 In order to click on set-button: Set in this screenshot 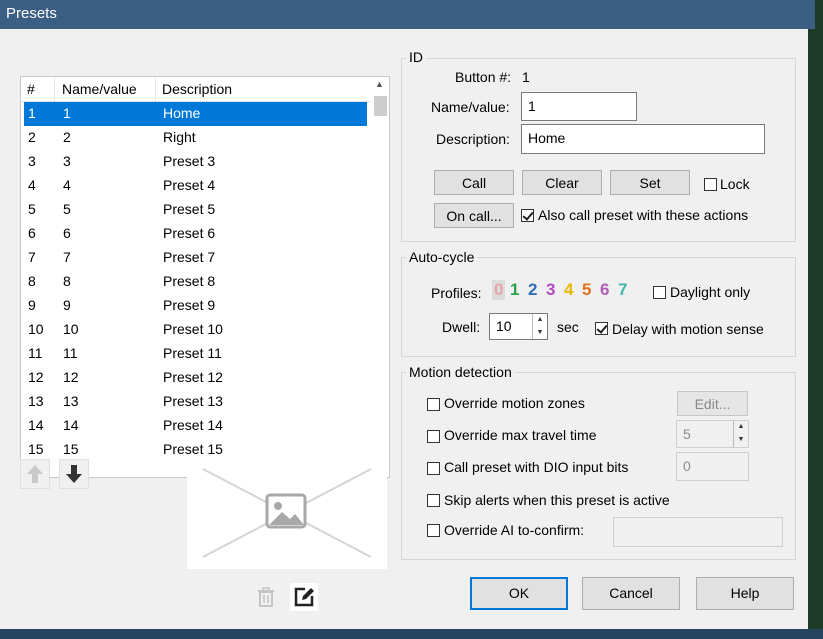, I will do `click(650, 182)`.